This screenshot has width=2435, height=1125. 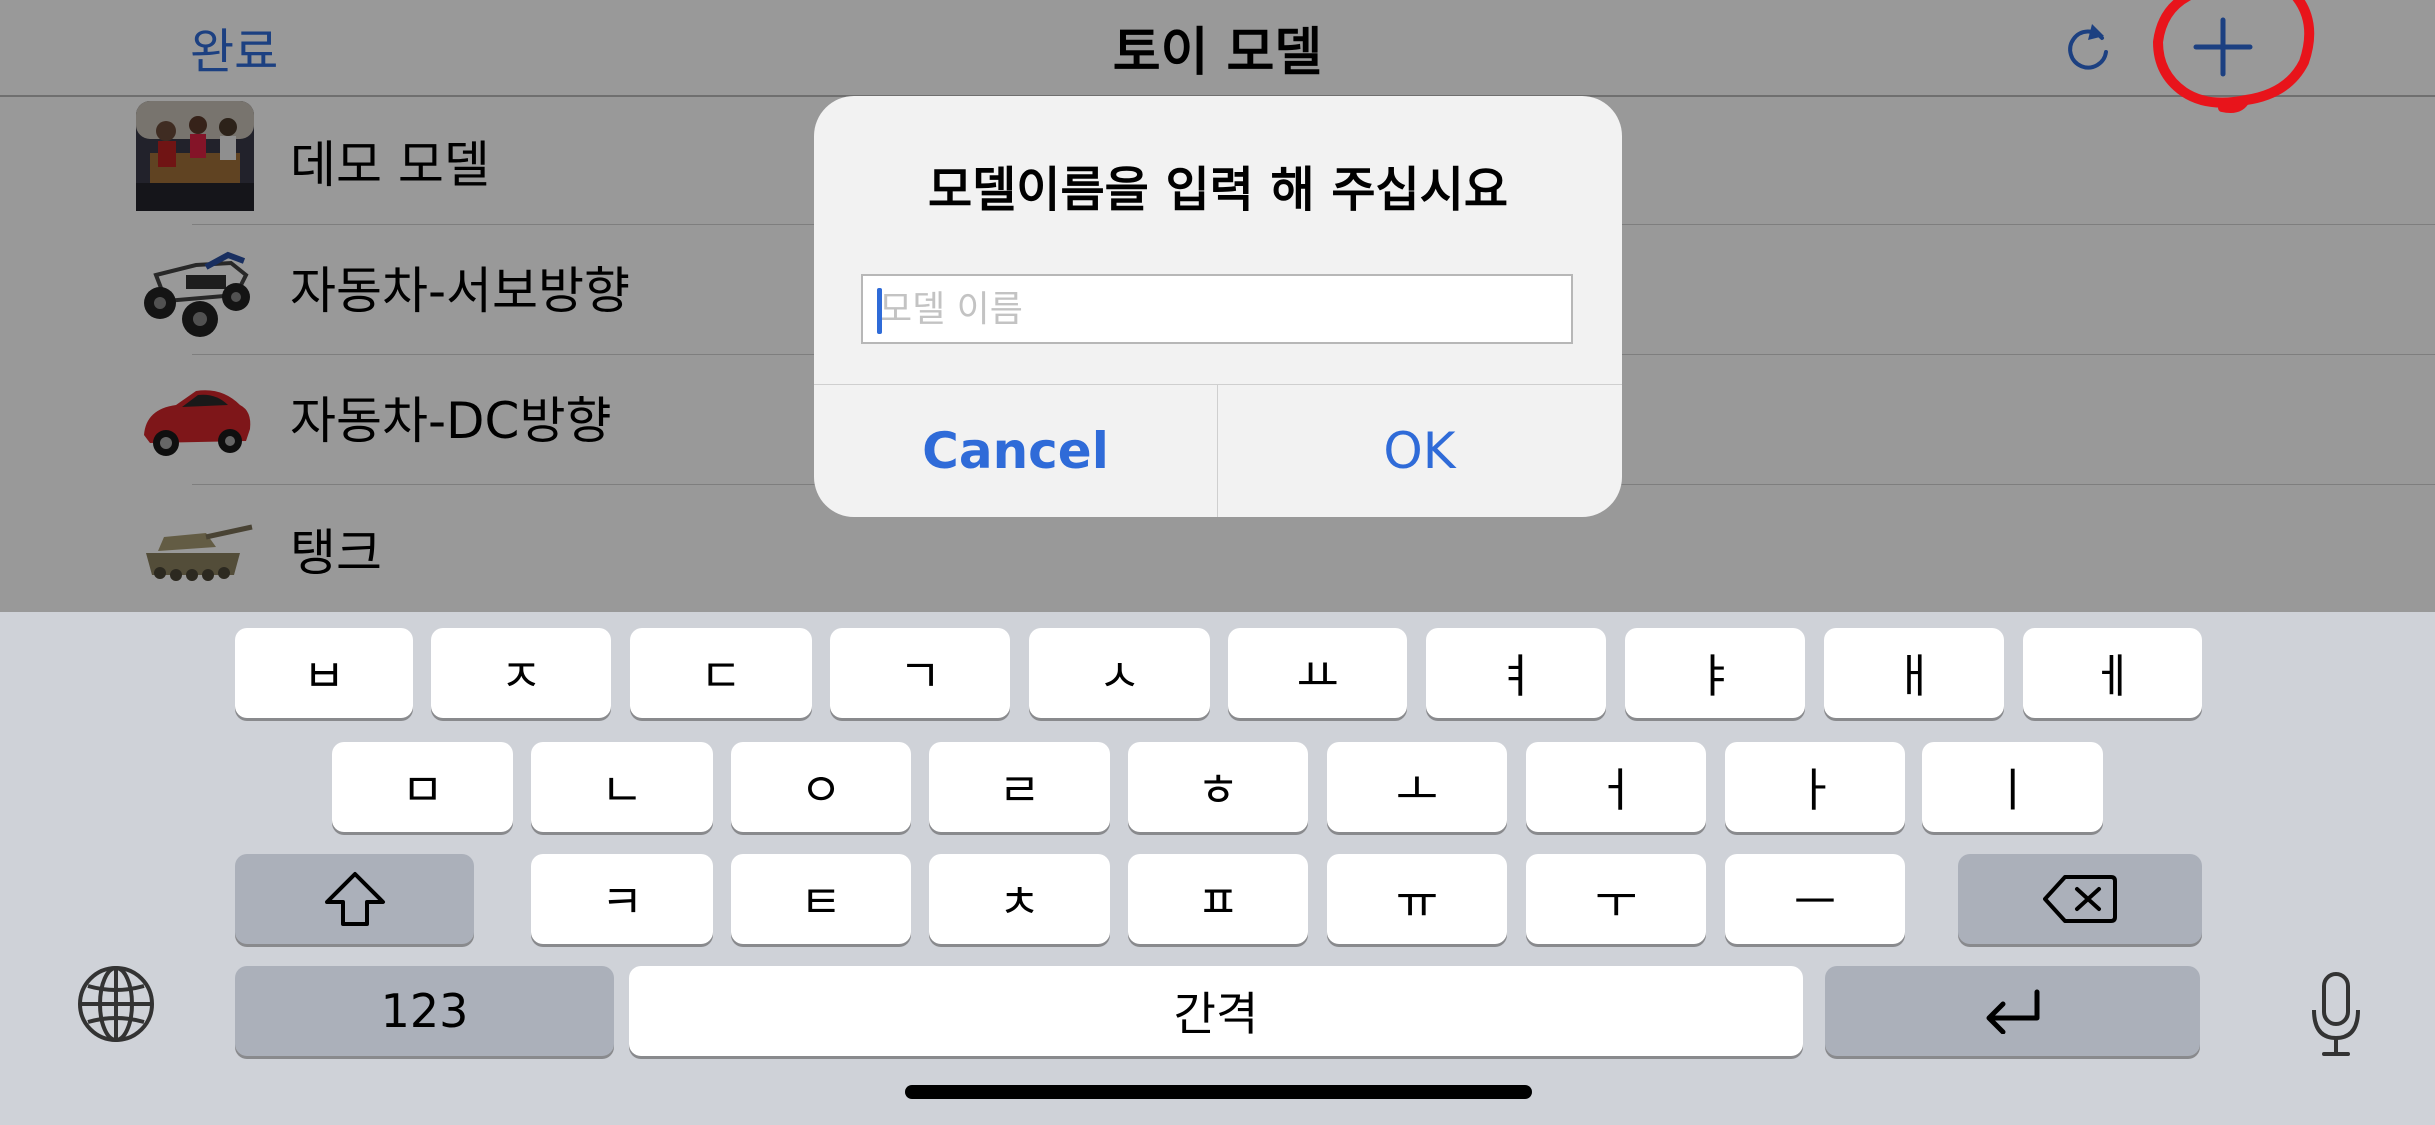 What do you see at coordinates (422, 787) in the screenshot?
I see `key: ㅁ` at bounding box center [422, 787].